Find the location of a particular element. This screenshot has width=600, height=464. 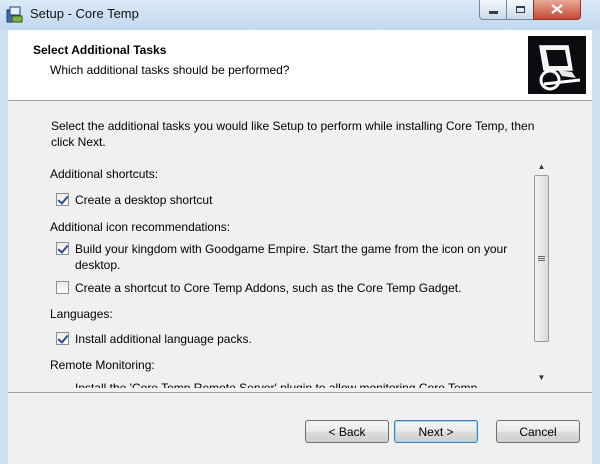

setup-icon is located at coordinates (15, 15).